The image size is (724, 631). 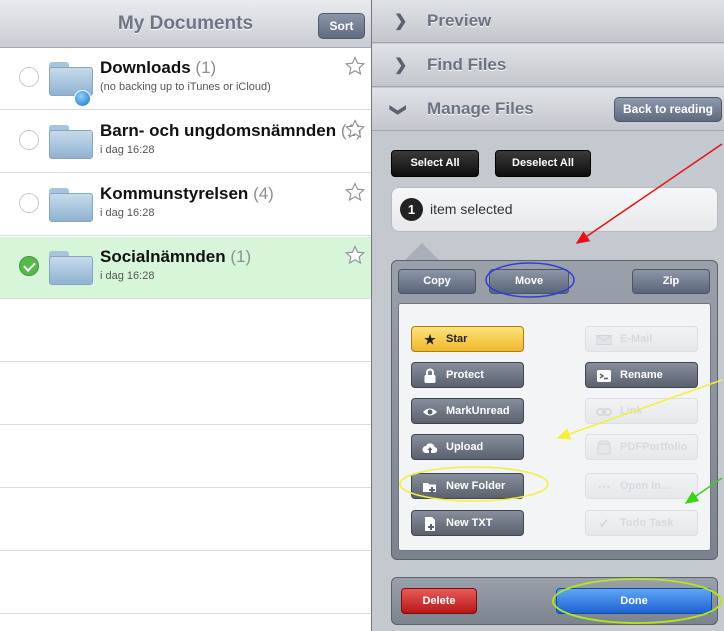 I want to click on action-label: Star, so click(x=457, y=339).